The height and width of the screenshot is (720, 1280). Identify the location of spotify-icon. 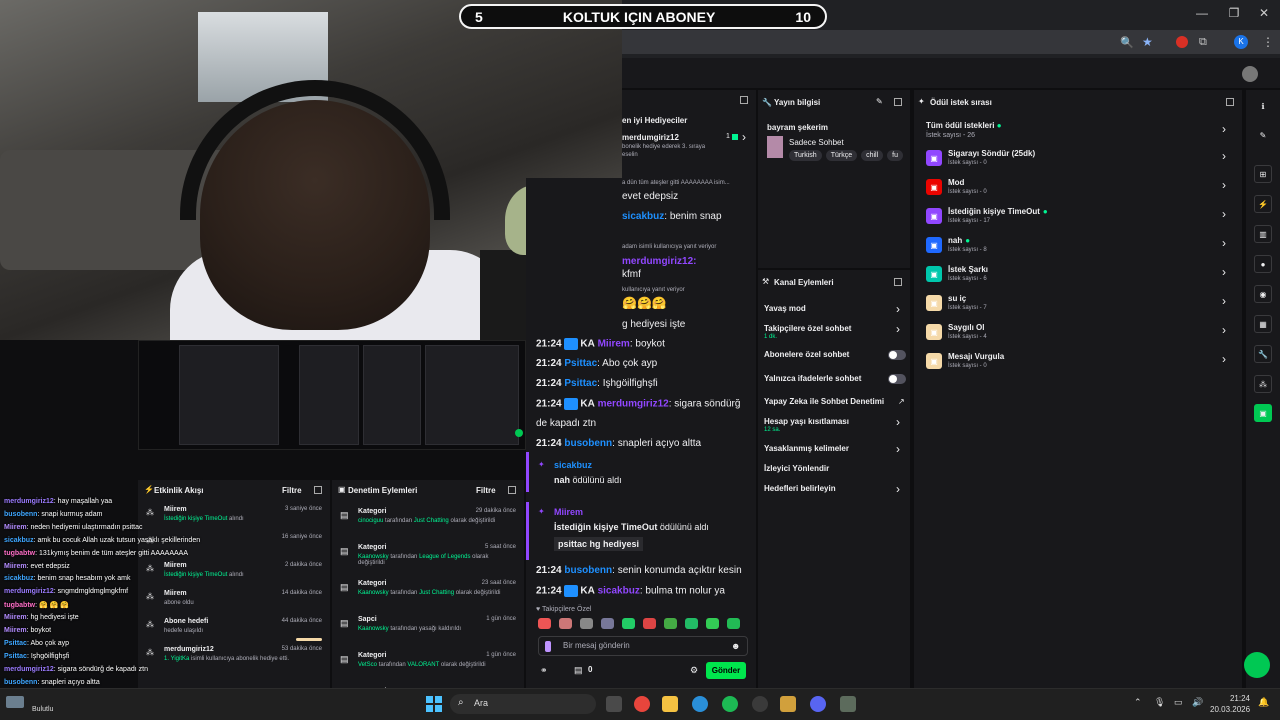
(730, 704).